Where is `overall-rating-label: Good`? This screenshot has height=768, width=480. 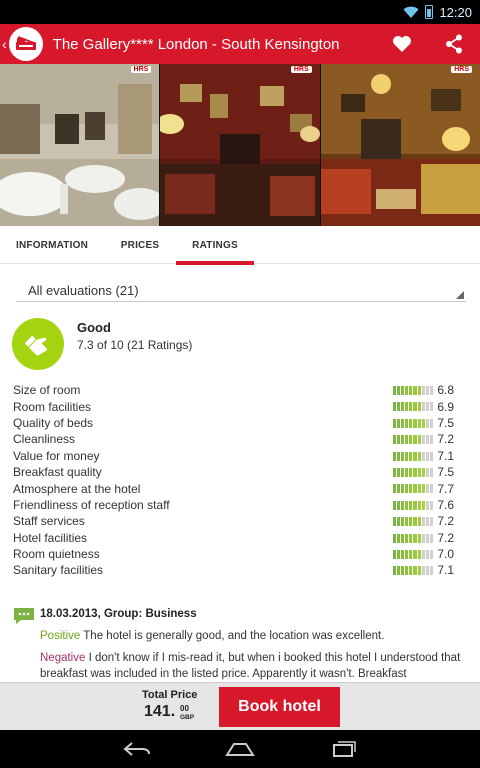
overall-rating-label: Good is located at coordinates (94, 327).